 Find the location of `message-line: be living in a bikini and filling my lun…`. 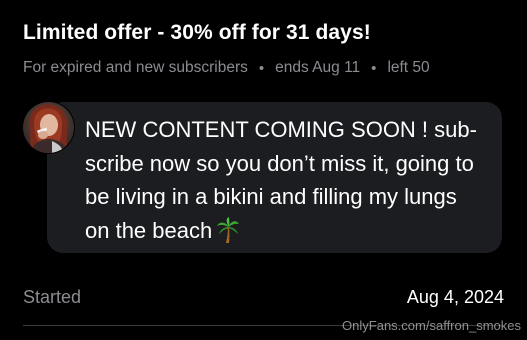

message-line: be living in a bikini and filling my lun… is located at coordinates (271, 196).